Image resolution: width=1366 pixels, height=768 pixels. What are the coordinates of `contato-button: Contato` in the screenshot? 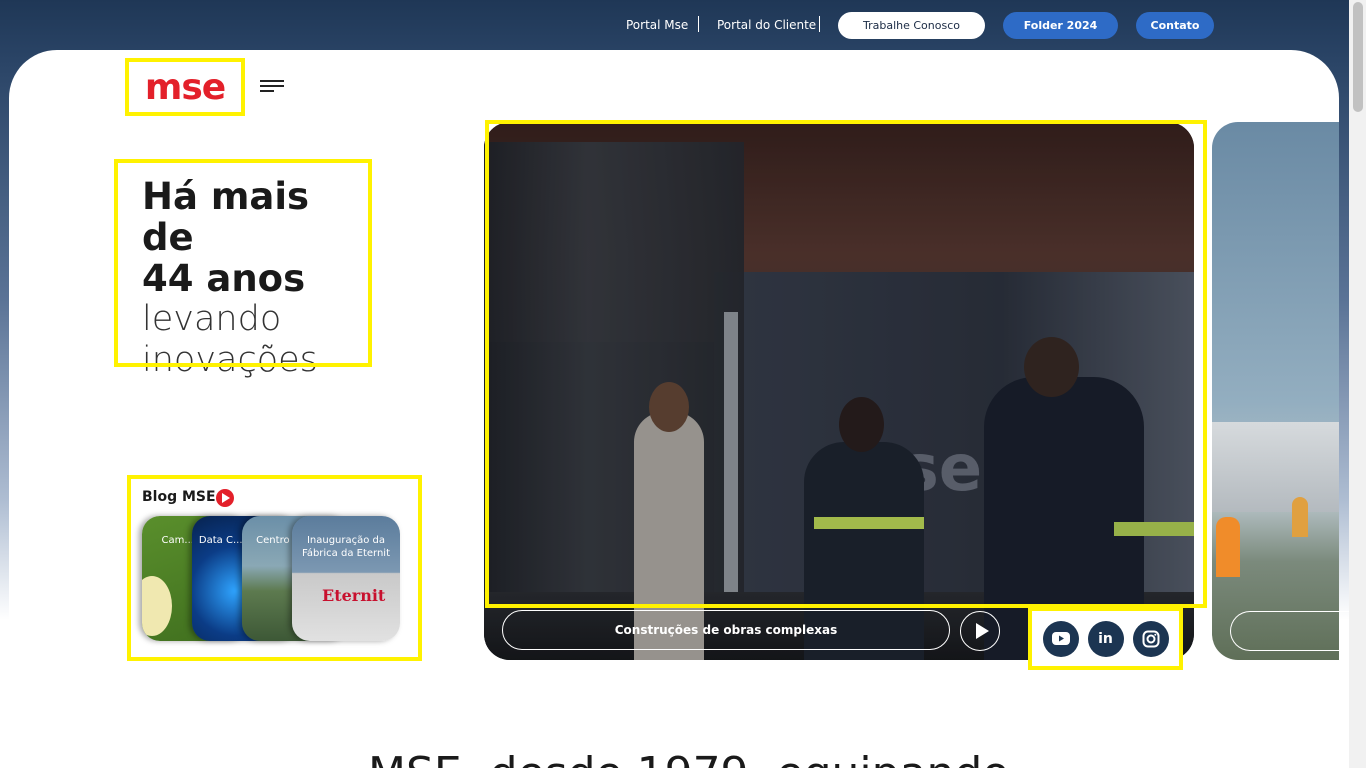 It's located at (1175, 25).